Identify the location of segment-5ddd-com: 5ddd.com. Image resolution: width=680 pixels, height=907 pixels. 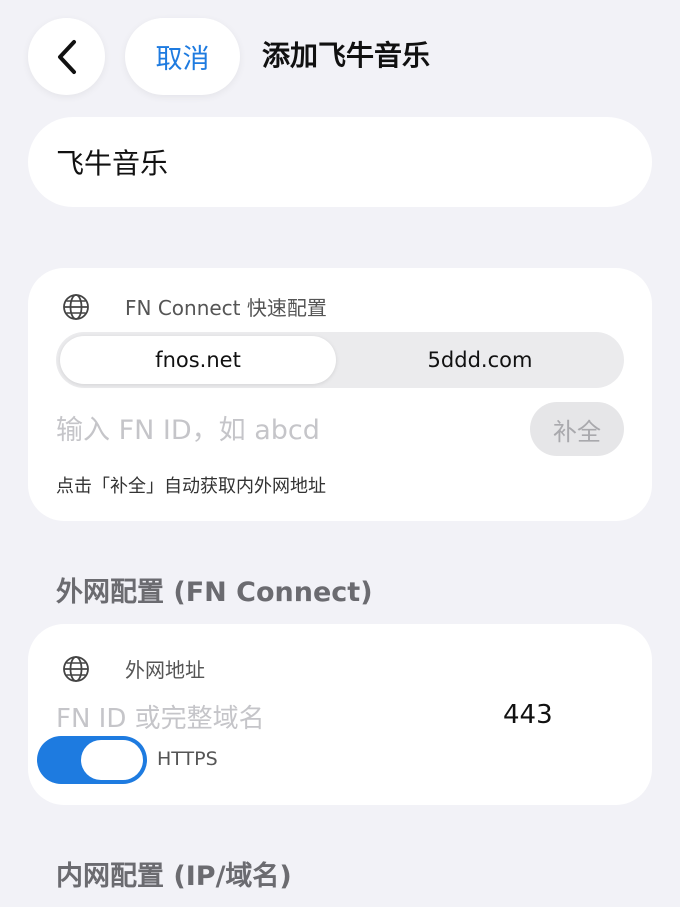
(480, 360).